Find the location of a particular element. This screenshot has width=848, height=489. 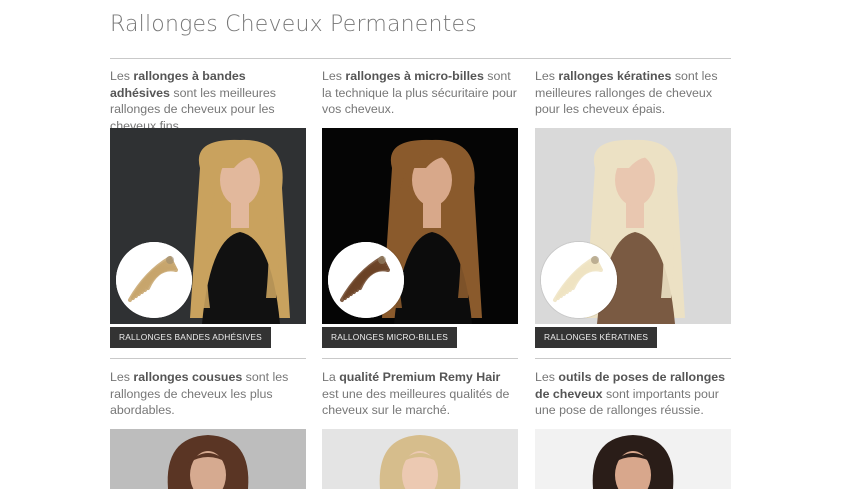

desc-highlight: rallonges cousues is located at coordinates (188, 377).